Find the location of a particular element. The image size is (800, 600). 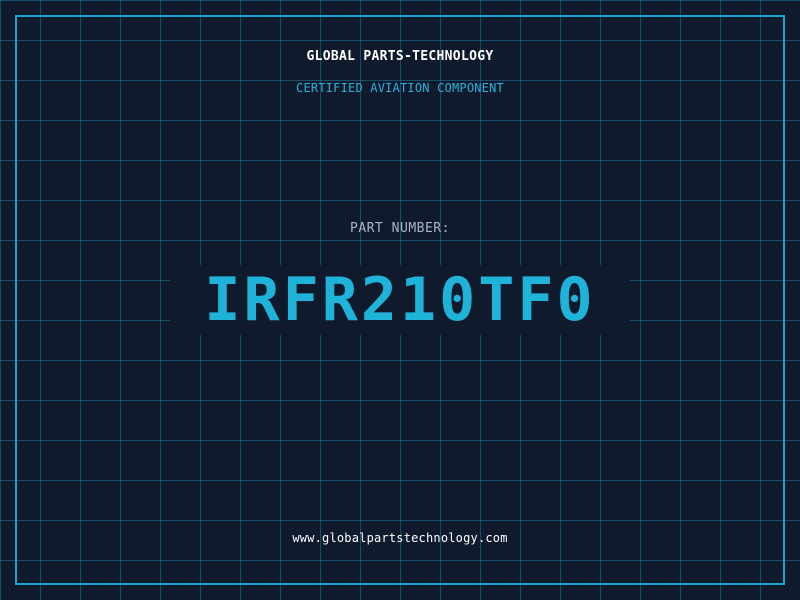

part-number-label: PART NUMBER: is located at coordinates (400, 228).